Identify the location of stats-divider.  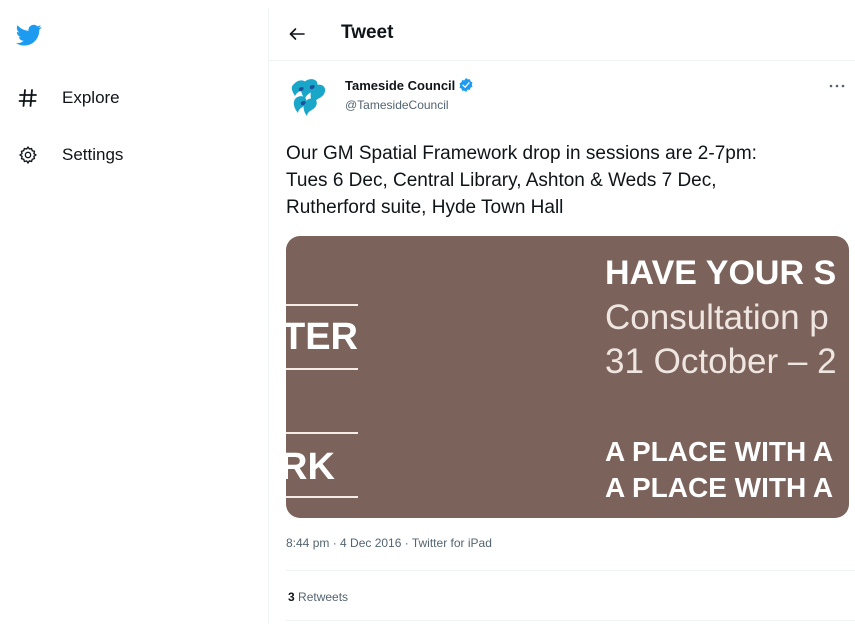
(570, 620).